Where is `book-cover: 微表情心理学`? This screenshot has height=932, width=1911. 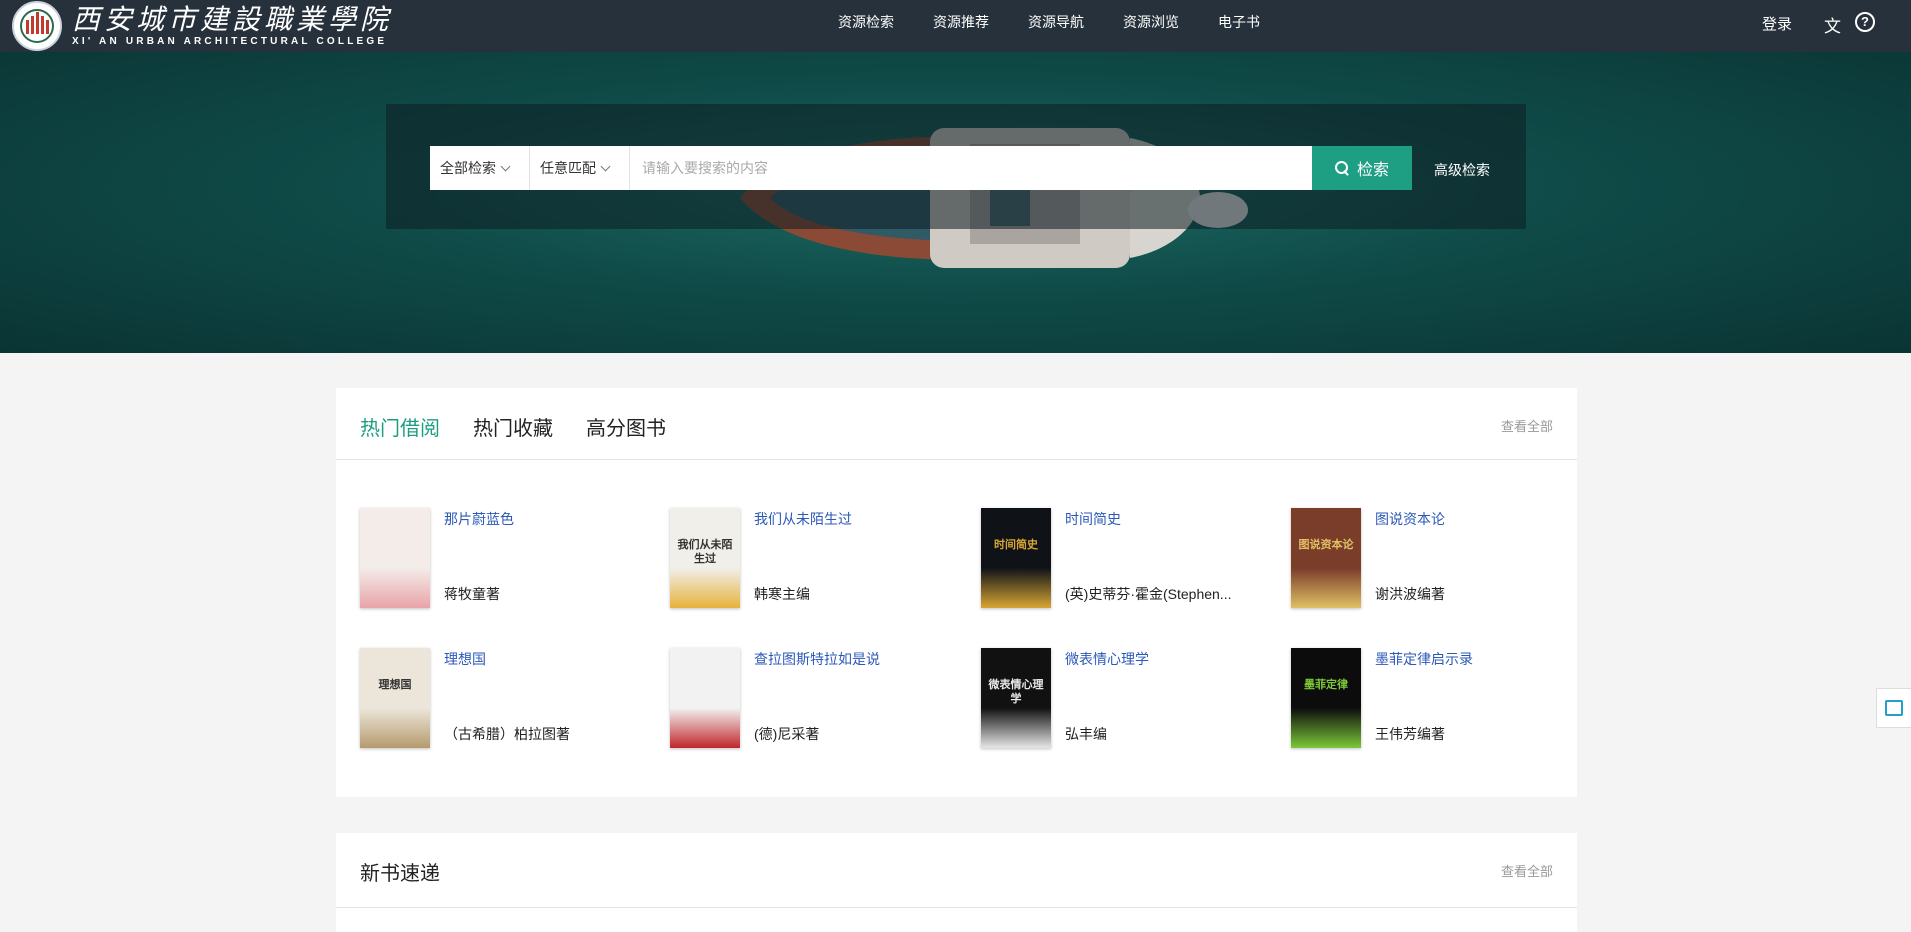 book-cover: 微表情心理学 is located at coordinates (1016, 698).